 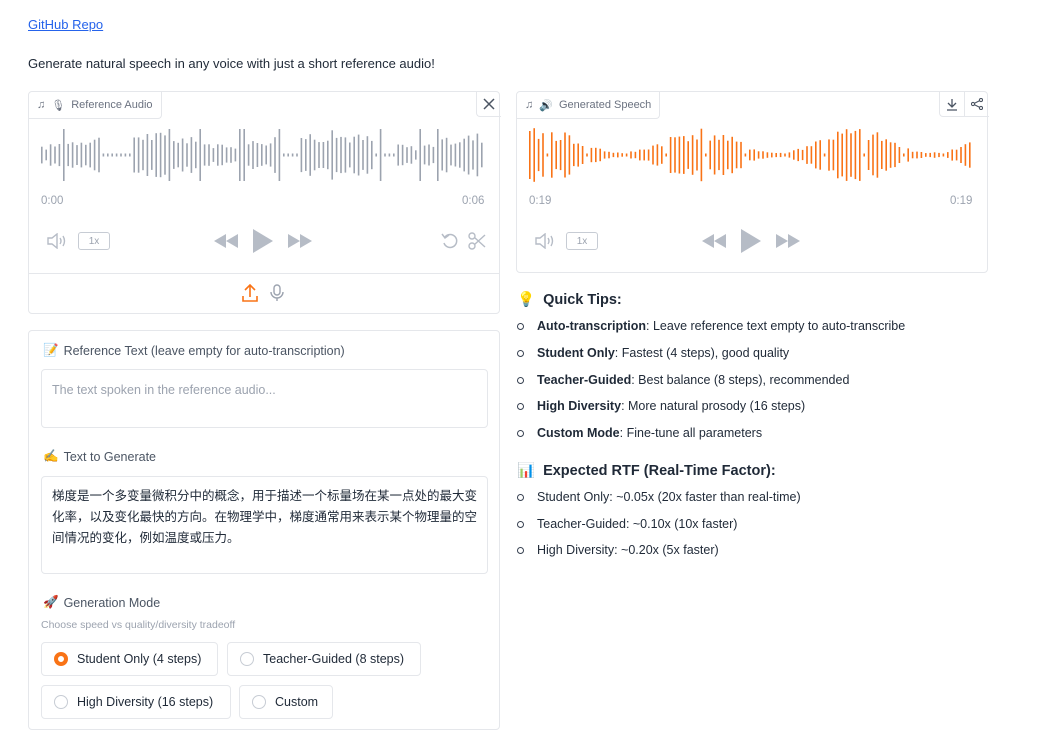 I want to click on text-to-generate-label-text: Text to Generate, so click(x=109, y=456).